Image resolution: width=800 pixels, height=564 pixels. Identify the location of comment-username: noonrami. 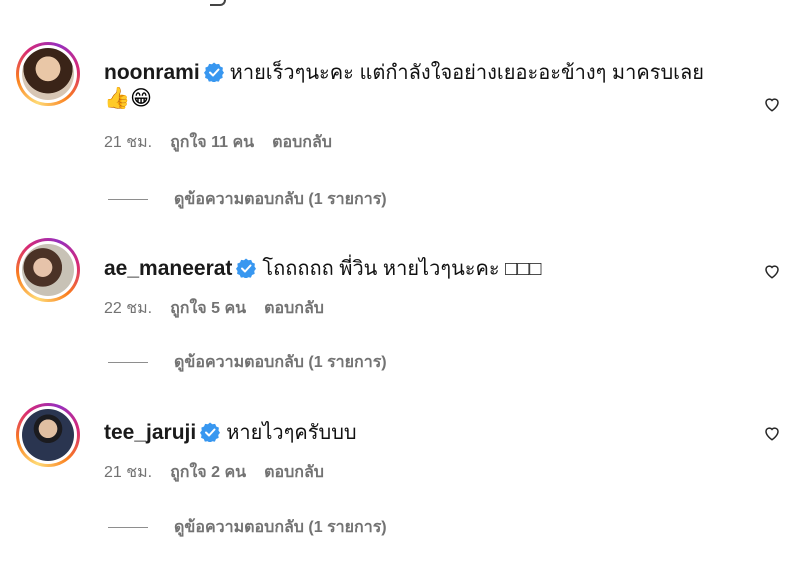
(152, 72).